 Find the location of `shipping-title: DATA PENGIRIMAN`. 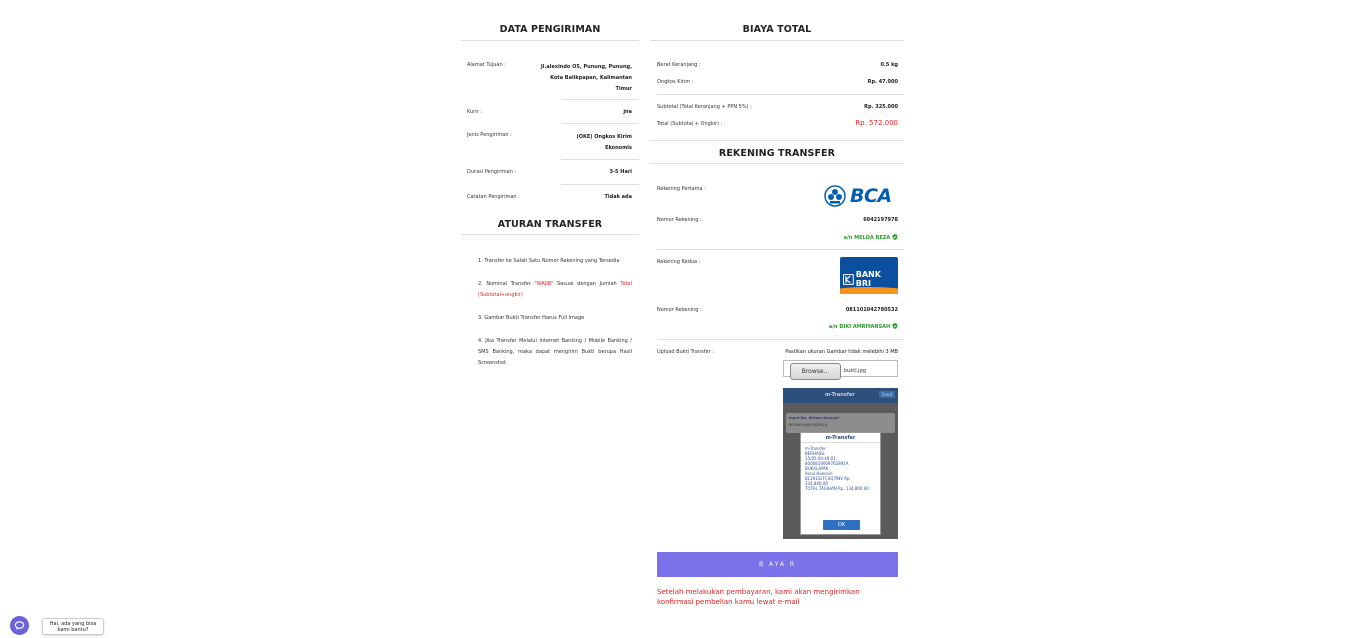

shipping-title: DATA PENGIRIMAN is located at coordinates (550, 29).